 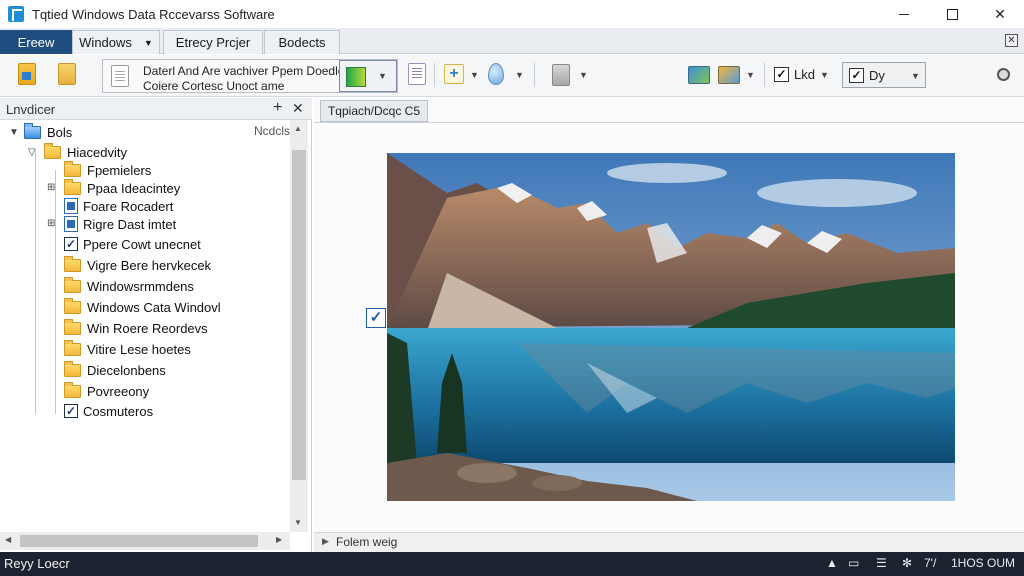 I want to click on tree-item: Ppaa Ideacintey, so click(x=122, y=187).